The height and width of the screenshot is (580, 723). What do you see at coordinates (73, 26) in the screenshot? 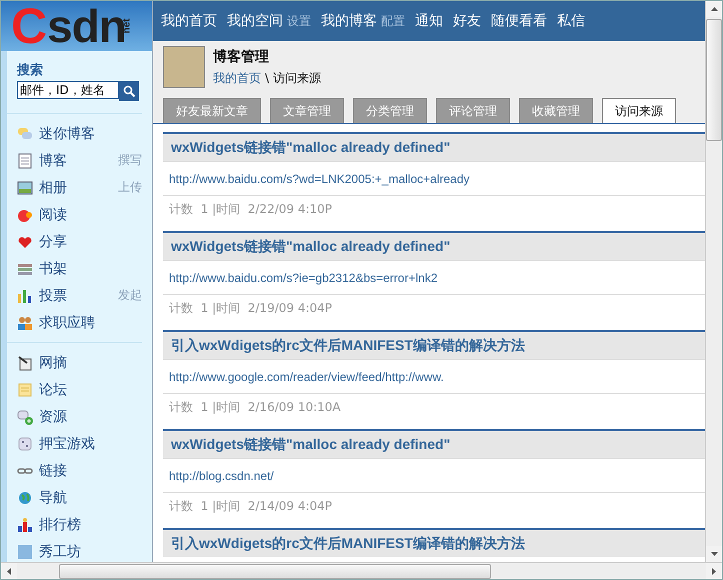
I see `logo: Csdn net` at bounding box center [73, 26].